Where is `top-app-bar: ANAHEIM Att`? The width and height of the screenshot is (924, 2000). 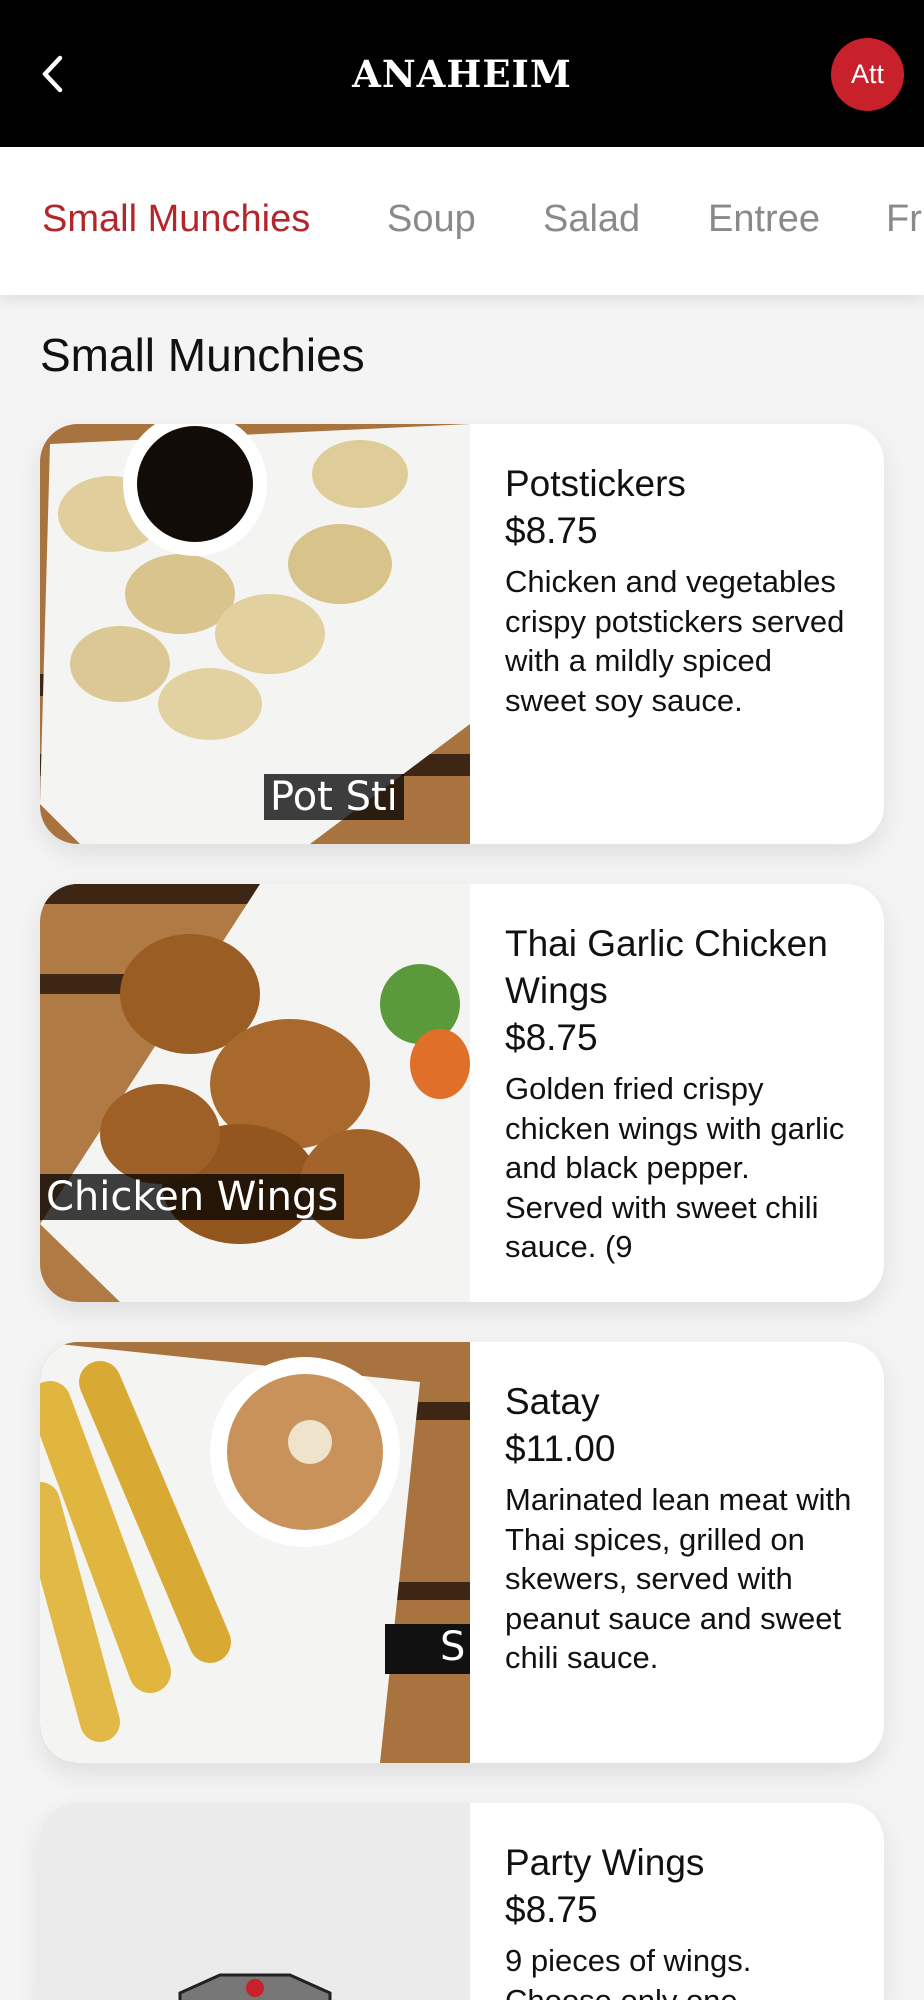 top-app-bar: ANAHEIM Att is located at coordinates (462, 73).